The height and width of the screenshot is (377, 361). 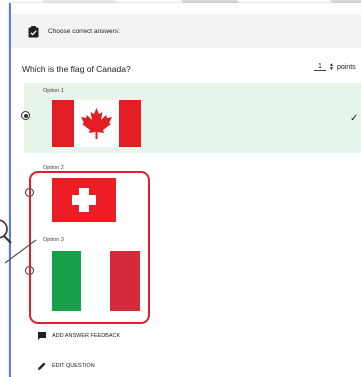 I want to click on option-1-radio, so click(x=25, y=115).